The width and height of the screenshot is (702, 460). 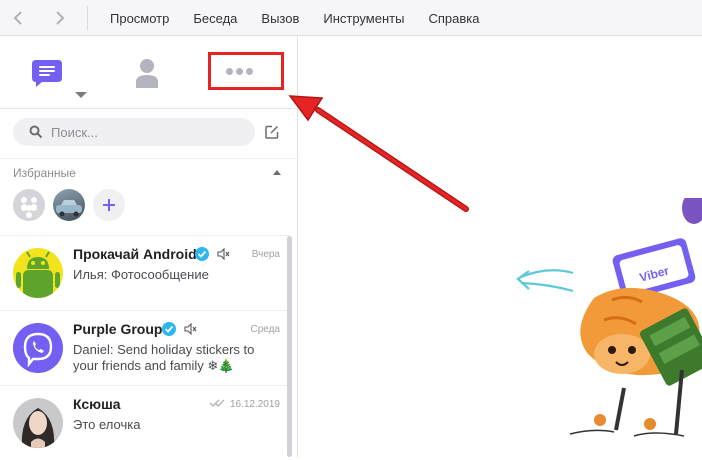 I want to click on chat-time: Среда, so click(x=265, y=329).